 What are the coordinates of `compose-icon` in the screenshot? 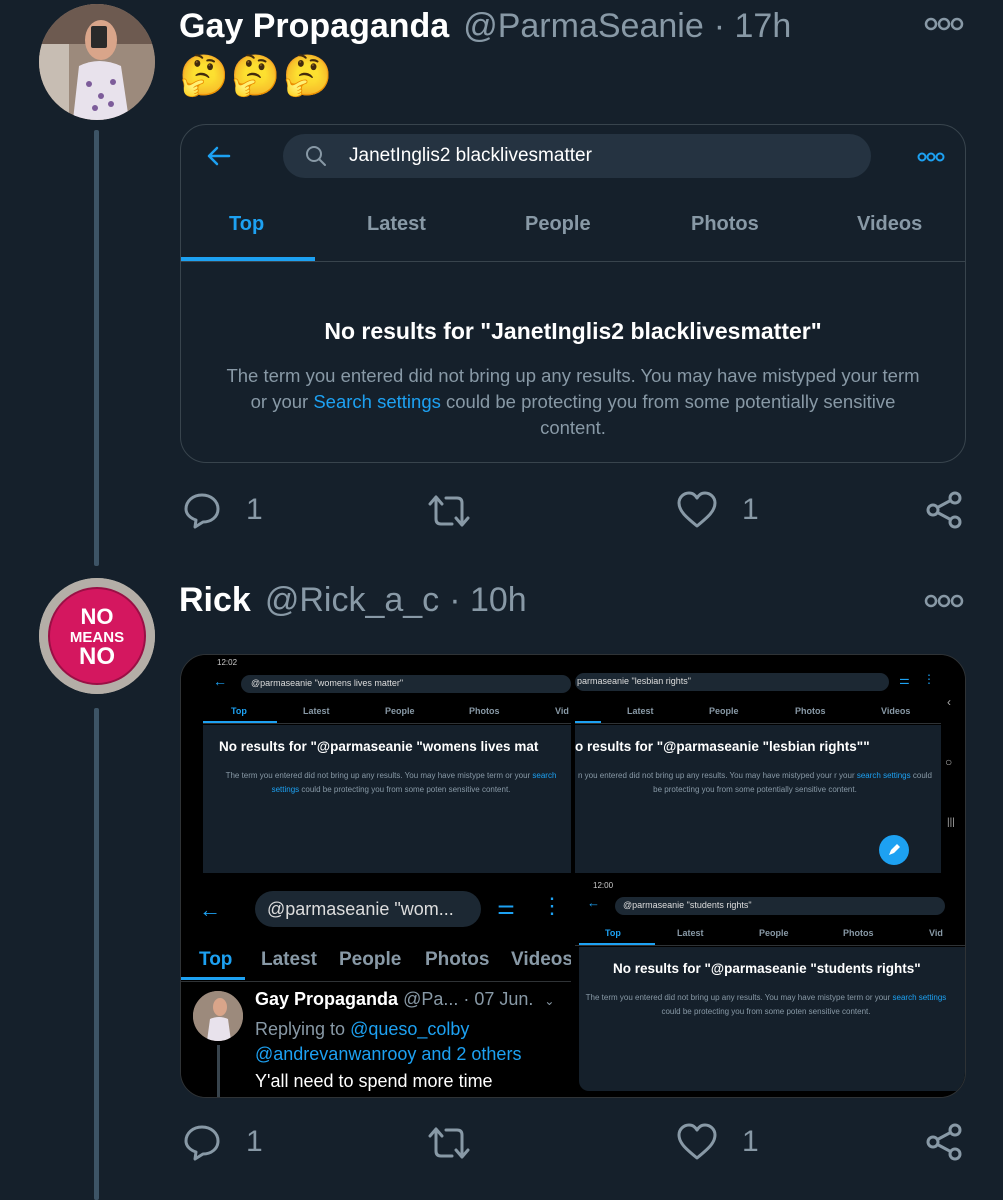 It's located at (894, 849).